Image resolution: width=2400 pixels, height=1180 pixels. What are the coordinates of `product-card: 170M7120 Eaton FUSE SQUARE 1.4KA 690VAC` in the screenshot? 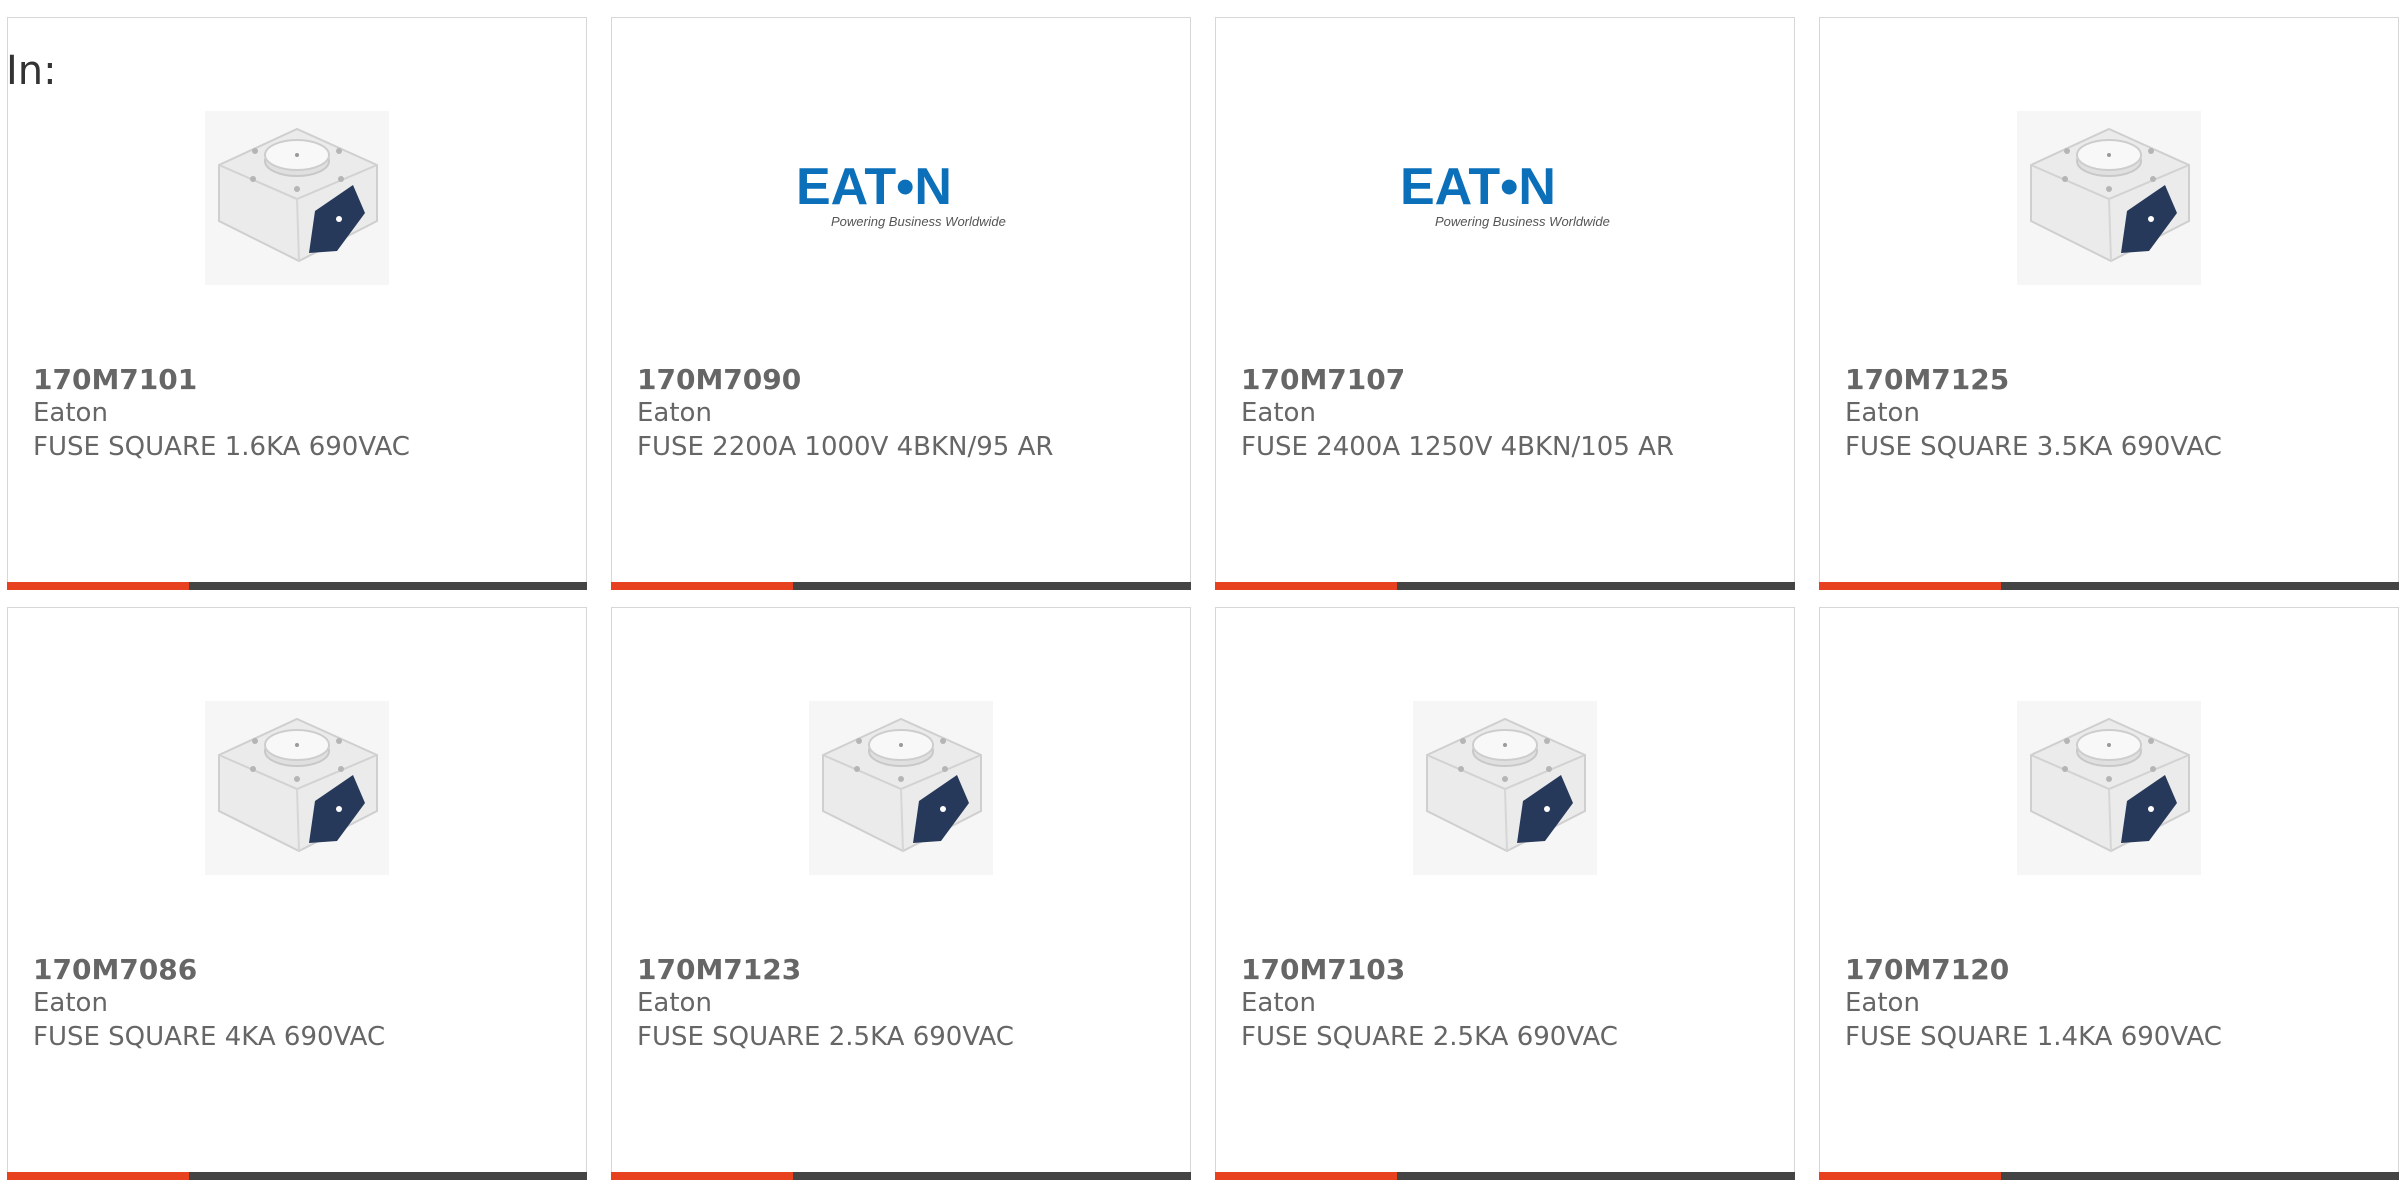 It's located at (2109, 893).